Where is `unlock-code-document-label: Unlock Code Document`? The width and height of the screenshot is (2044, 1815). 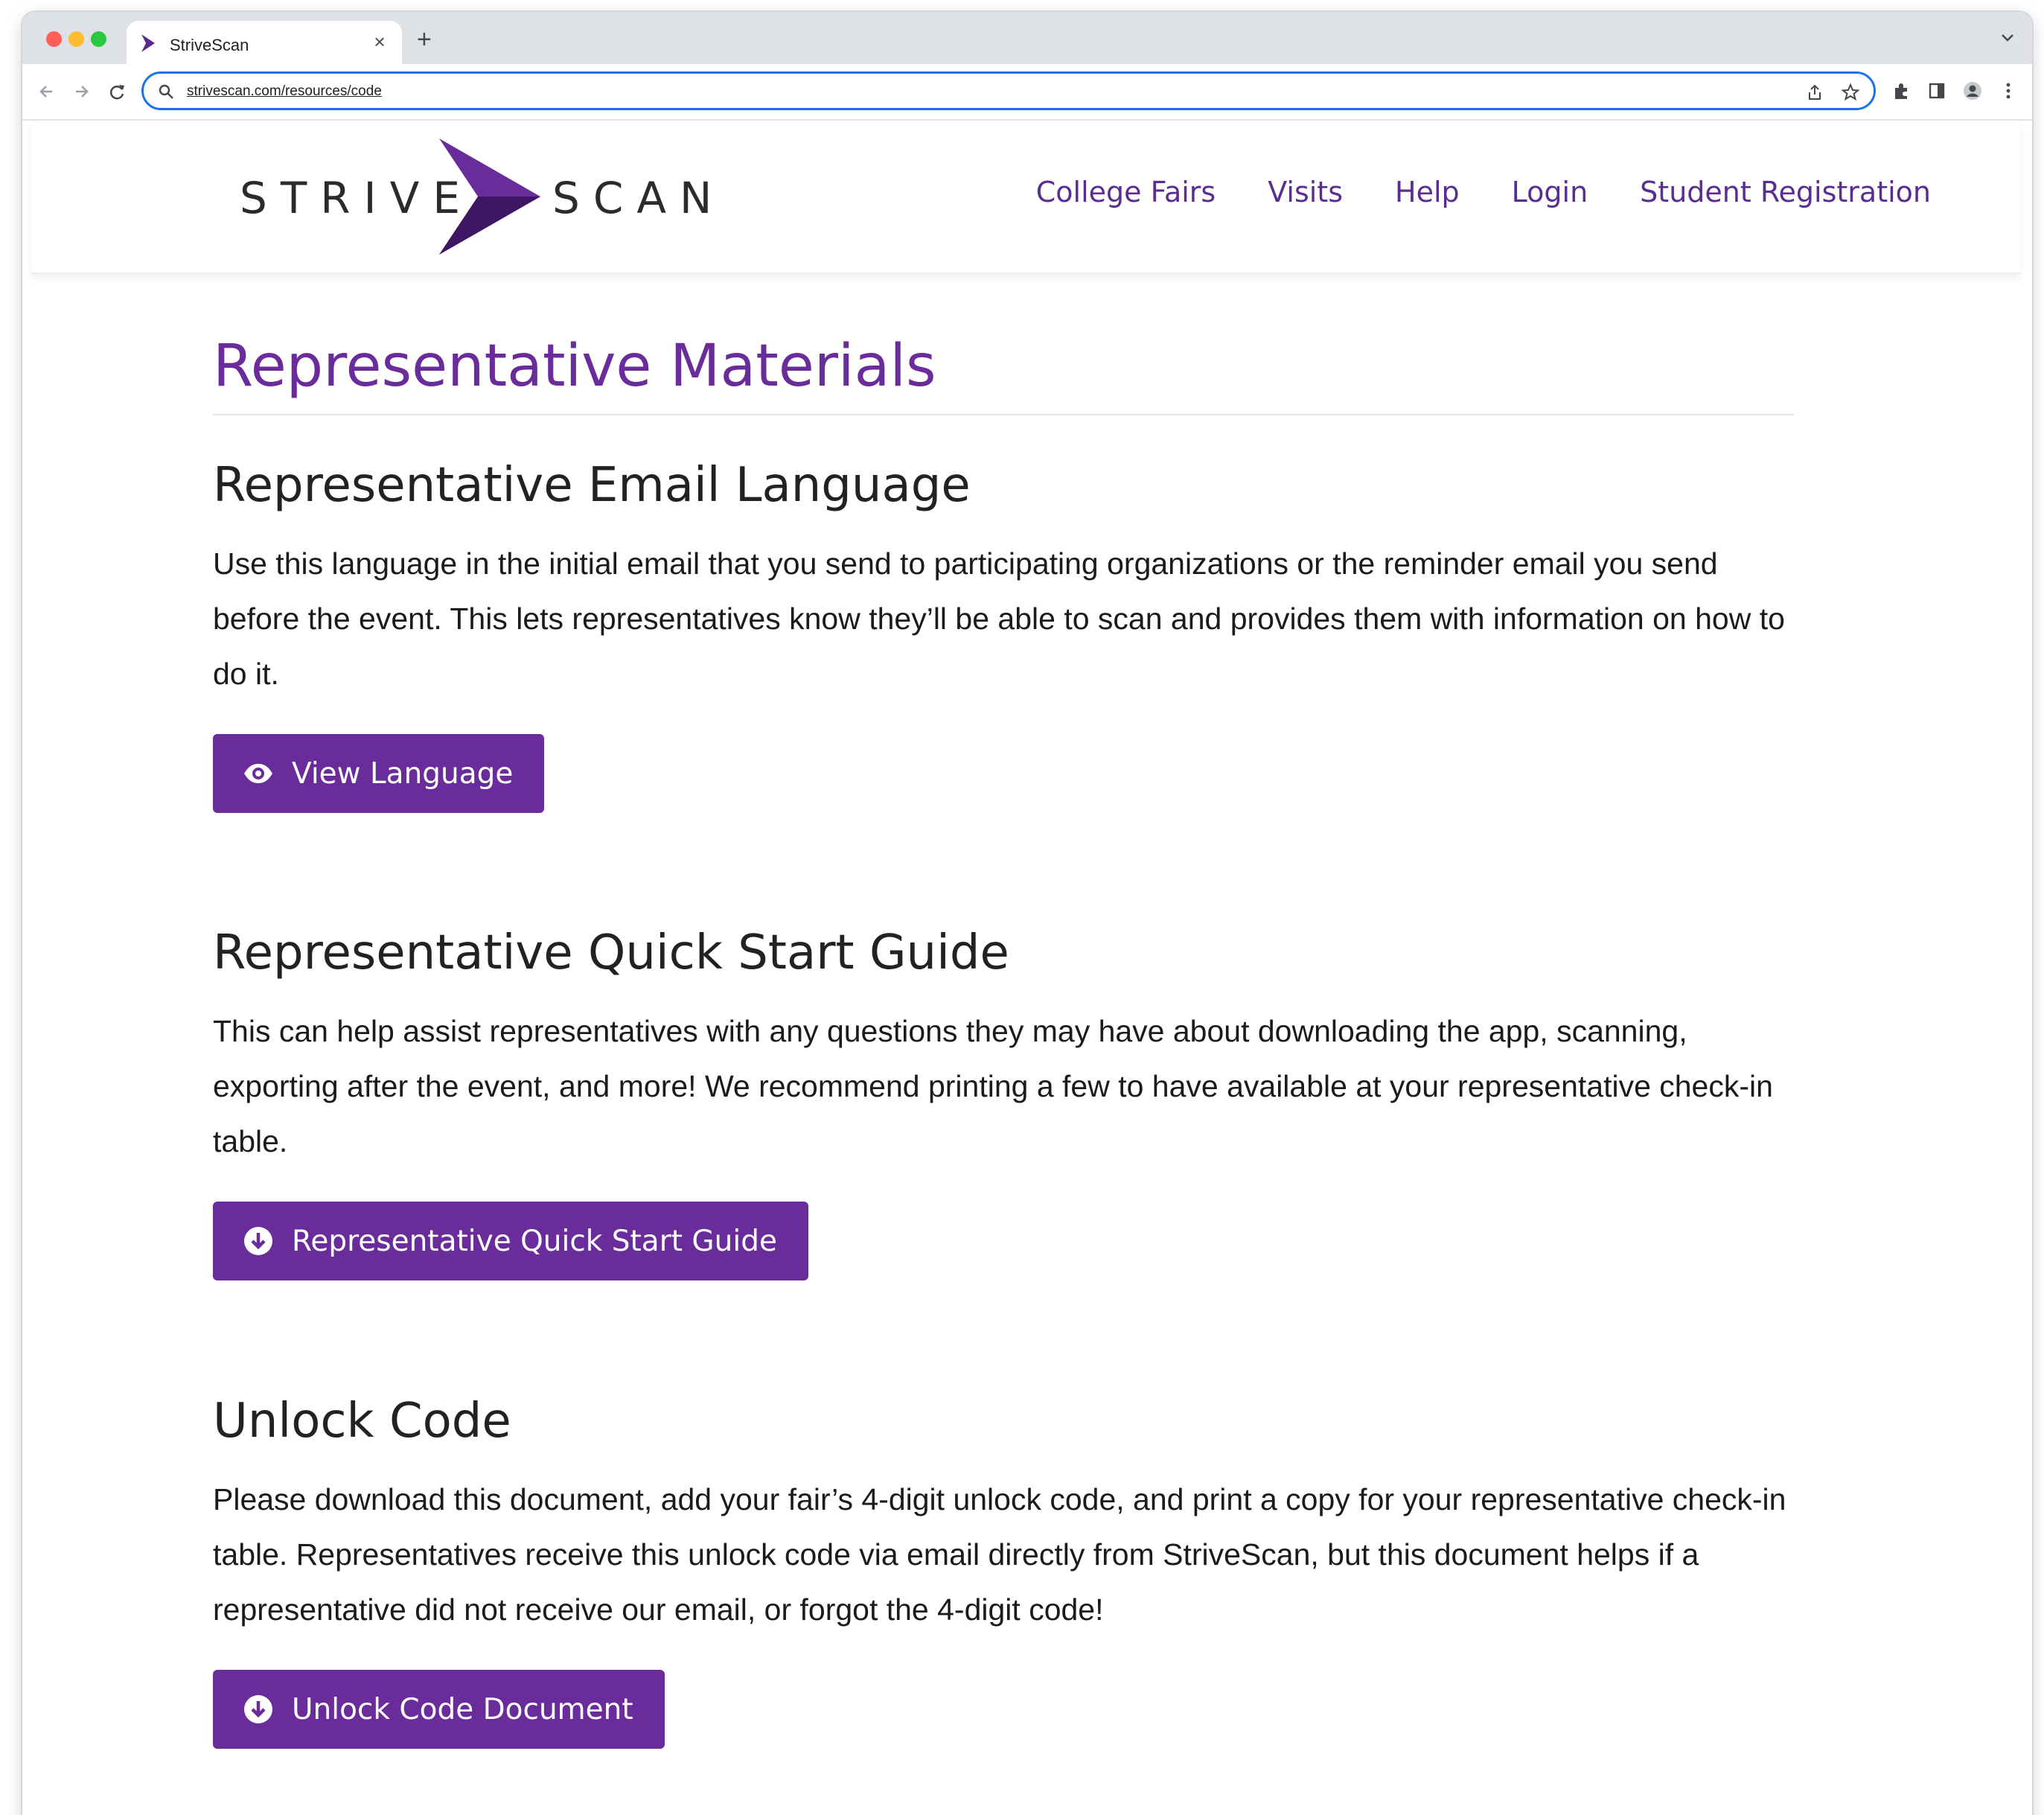
unlock-code-document-label: Unlock Code Document is located at coordinates (462, 1709).